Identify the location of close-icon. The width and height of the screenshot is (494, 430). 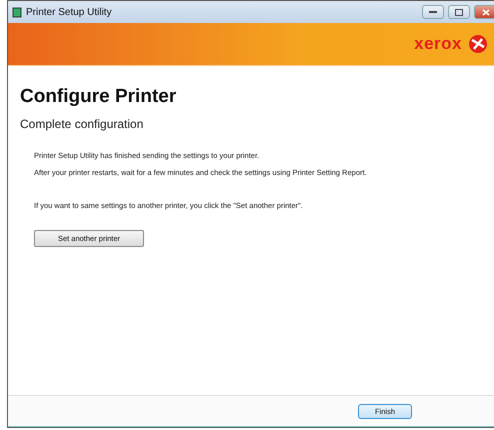
(486, 12).